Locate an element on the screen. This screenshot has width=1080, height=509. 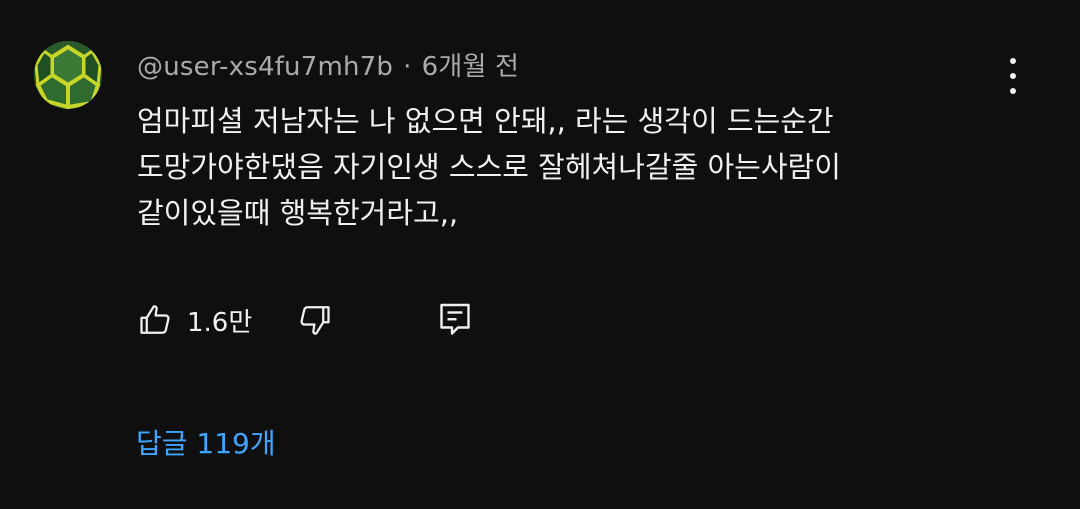
timestamp: 6개월 전 is located at coordinates (470, 67).